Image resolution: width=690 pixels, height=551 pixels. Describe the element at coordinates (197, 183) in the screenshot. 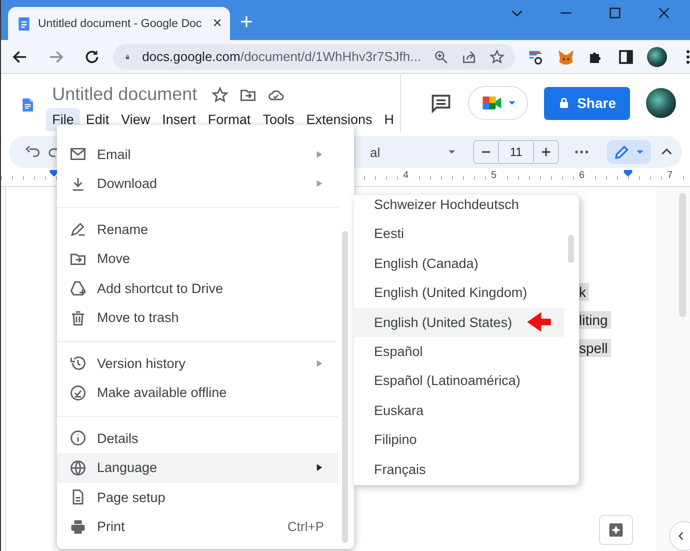

I see `menu-item: Download` at that location.